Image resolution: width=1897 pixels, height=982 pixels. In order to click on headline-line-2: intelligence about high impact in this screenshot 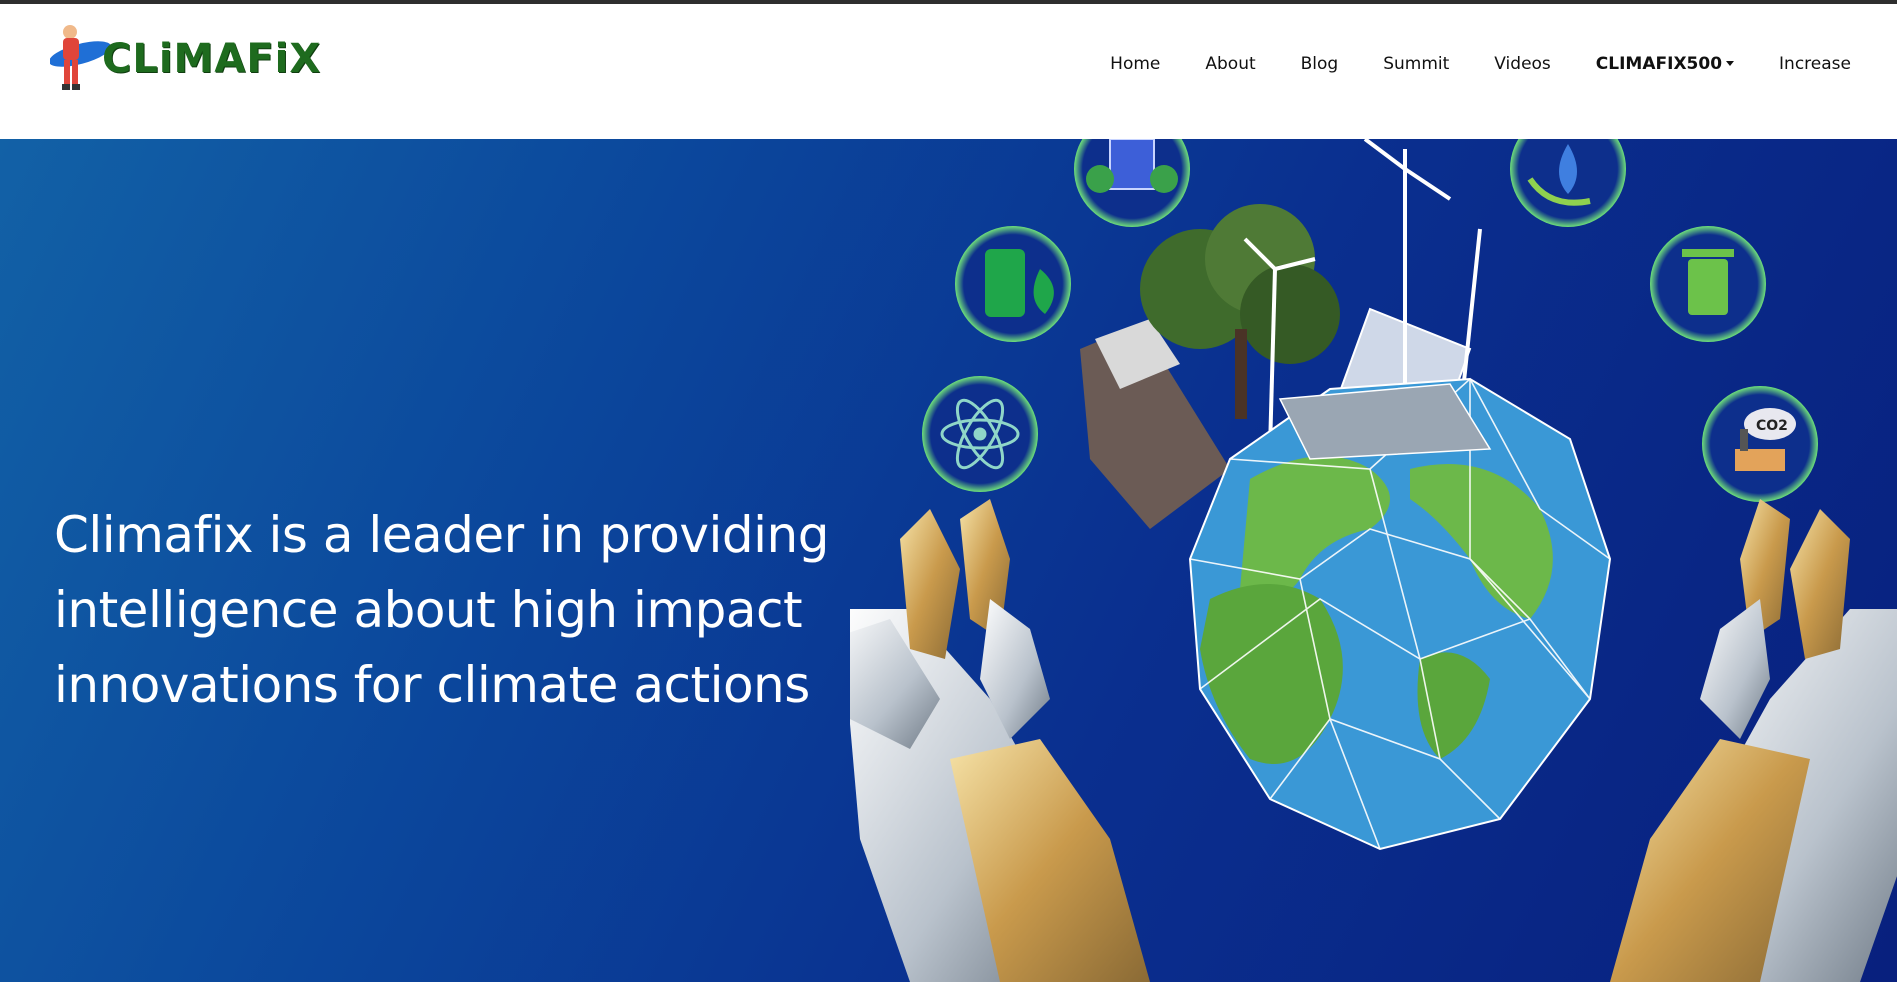, I will do `click(428, 609)`.